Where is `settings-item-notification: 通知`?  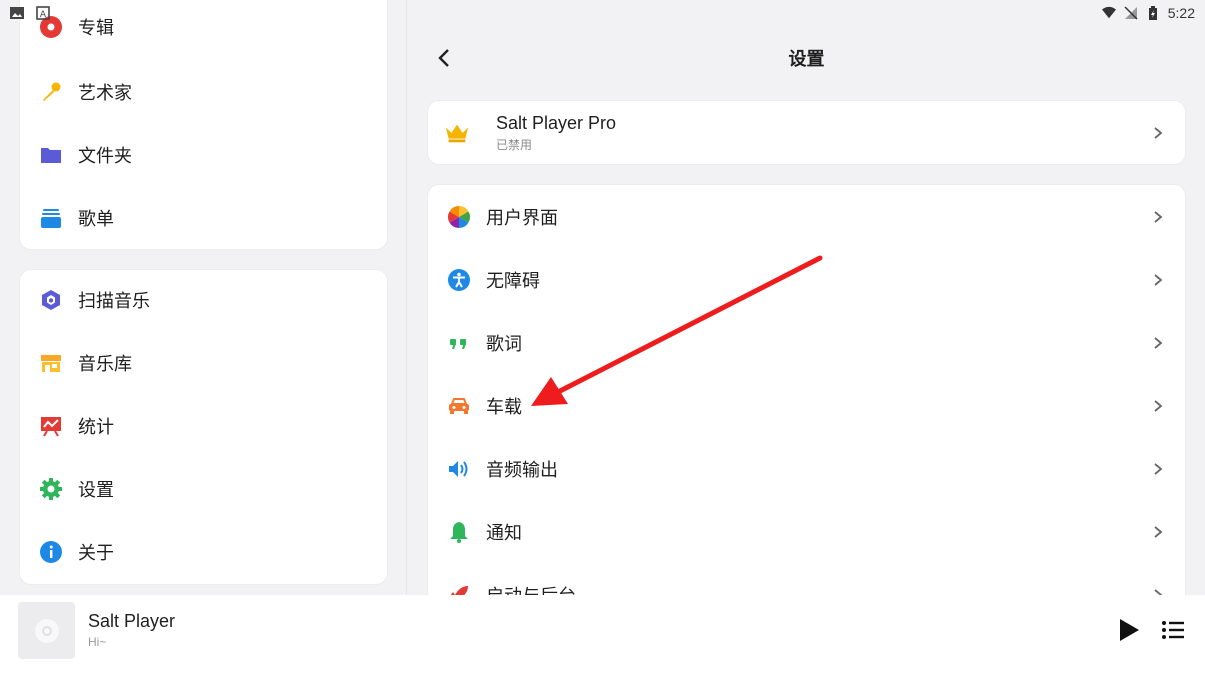
settings-item-notification: 通知 is located at coordinates (806, 531).